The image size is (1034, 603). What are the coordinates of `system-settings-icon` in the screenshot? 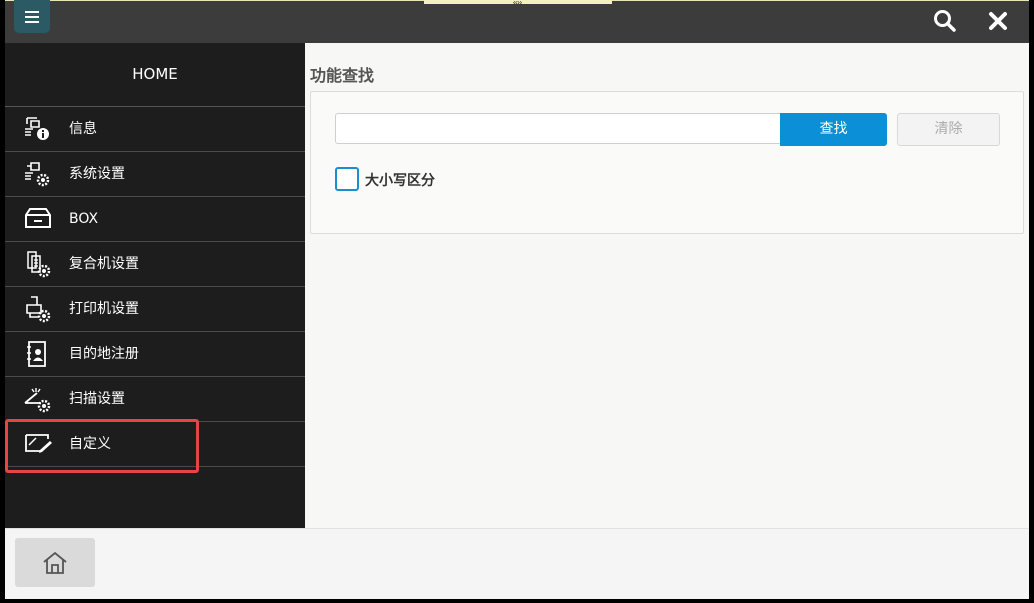 It's located at (37, 174).